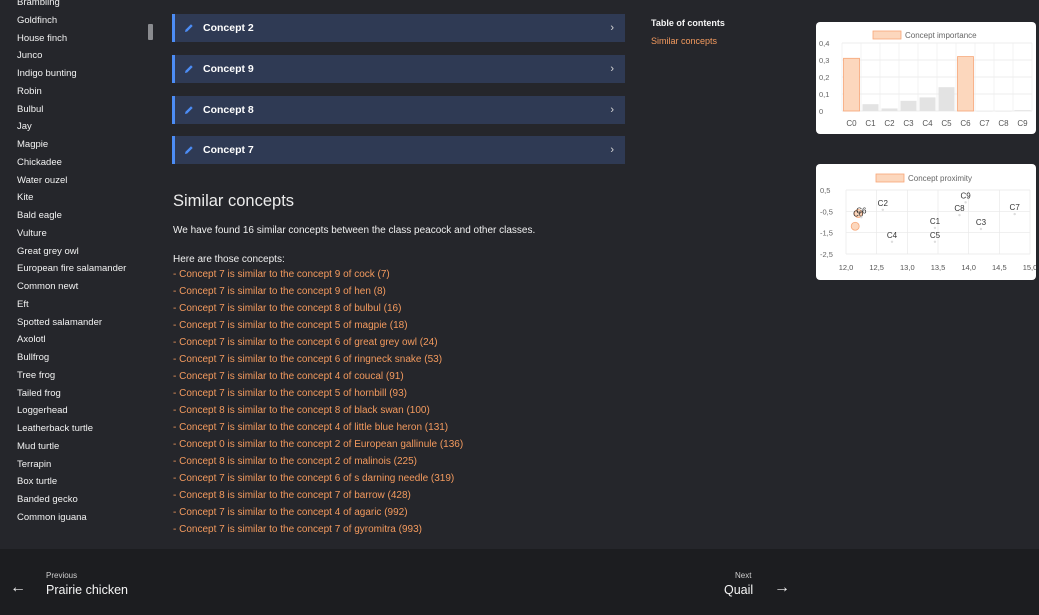  I want to click on sidebar-item: Terrapin, so click(82, 465).